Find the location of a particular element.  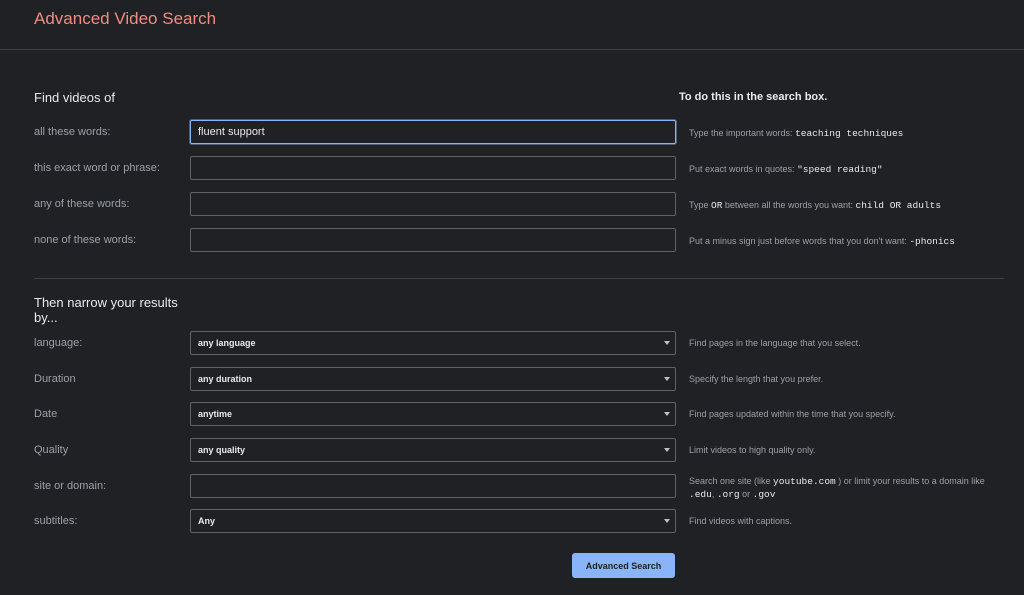

date-selected-value: anytime is located at coordinates (215, 414).